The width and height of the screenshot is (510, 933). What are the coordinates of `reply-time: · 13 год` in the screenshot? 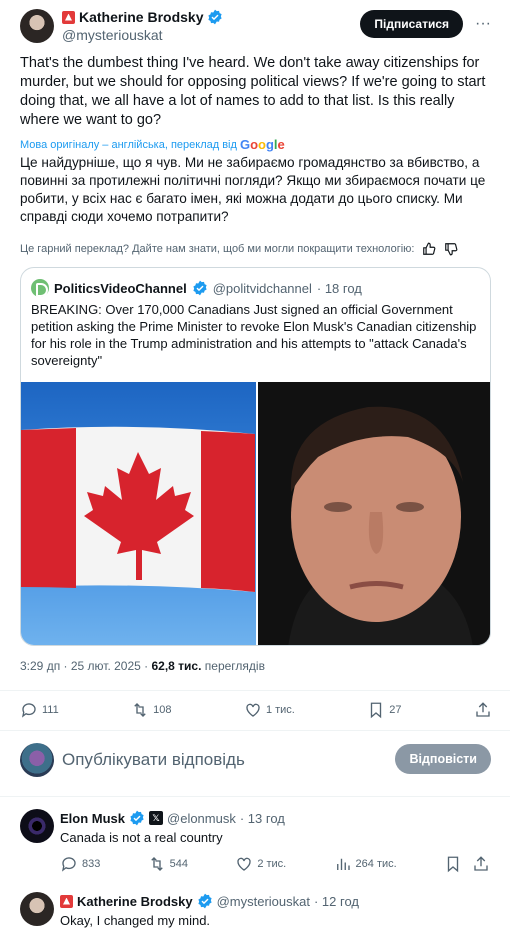 It's located at (262, 818).